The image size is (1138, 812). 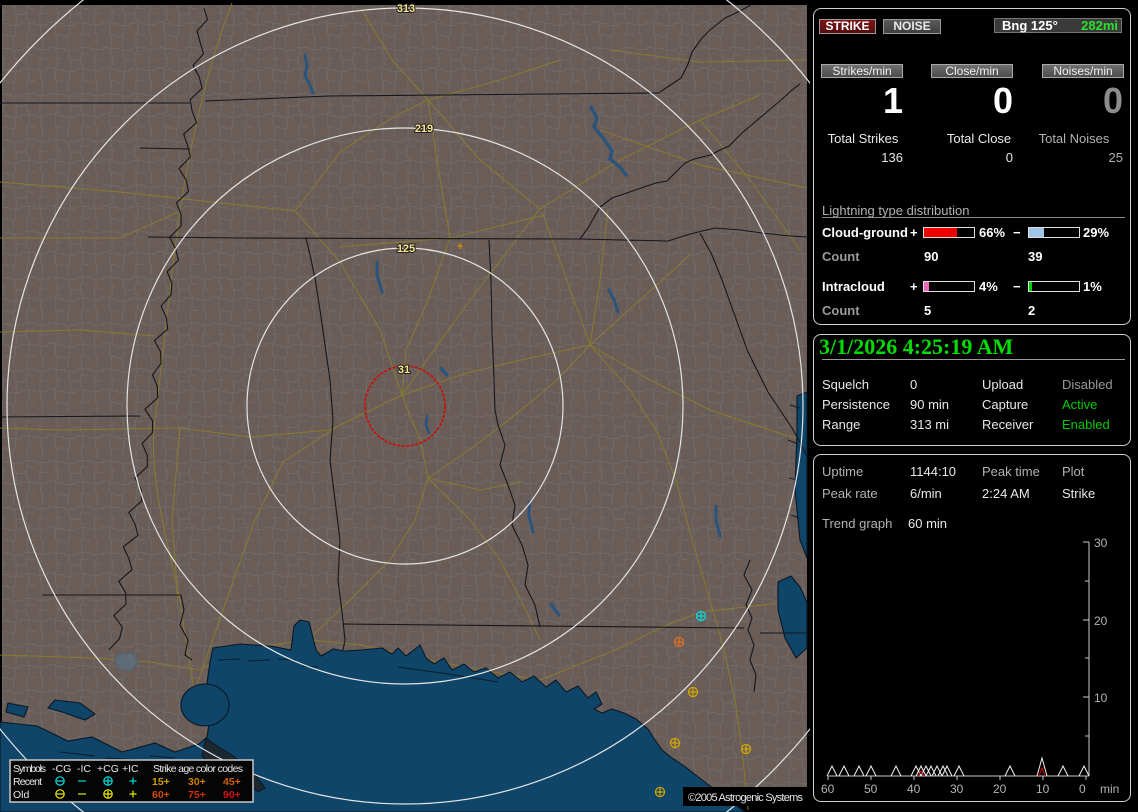 I want to click on svg-text: 60, so click(x=828, y=789).